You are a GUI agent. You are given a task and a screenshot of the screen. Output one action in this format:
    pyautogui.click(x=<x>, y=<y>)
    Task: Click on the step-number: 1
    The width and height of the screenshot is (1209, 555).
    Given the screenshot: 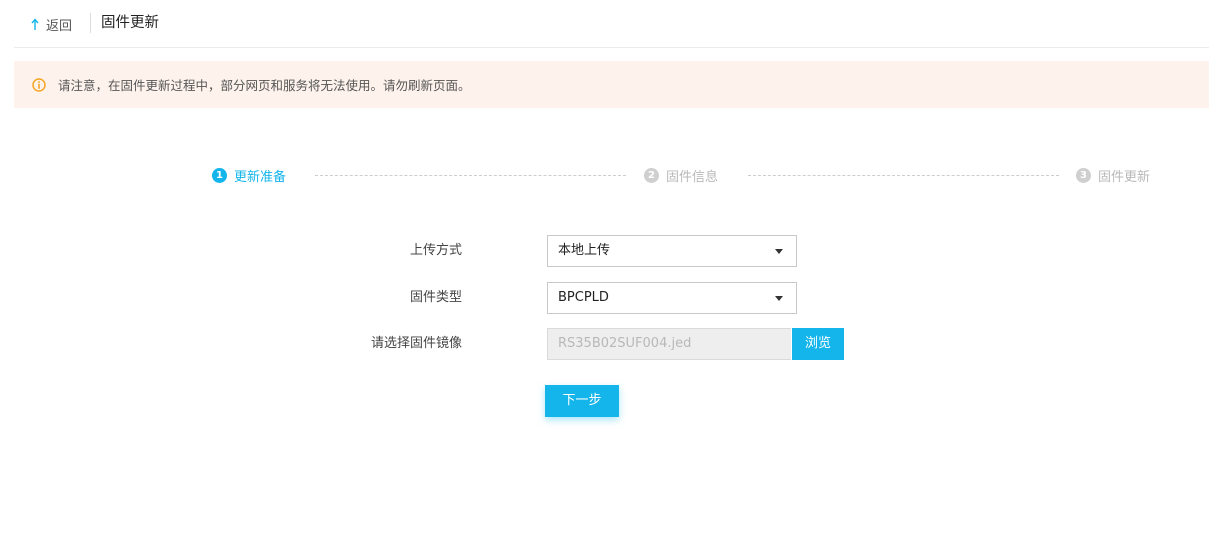 What is the action you would take?
    pyautogui.click(x=219, y=175)
    